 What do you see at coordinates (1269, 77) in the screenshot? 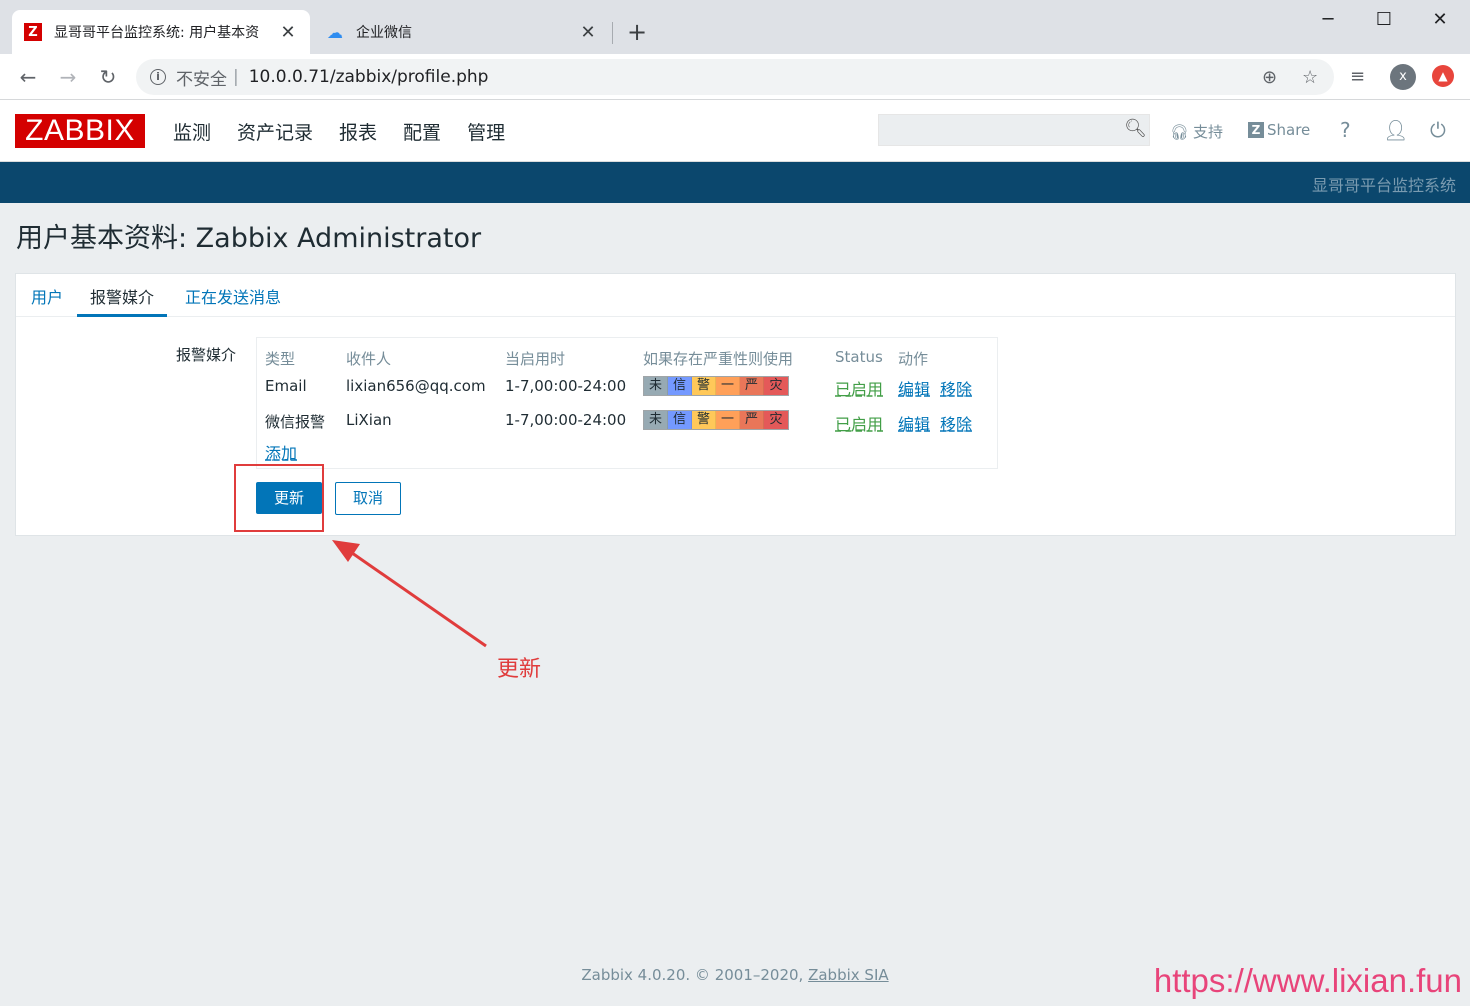
I see `zoom-icon: ⊕` at bounding box center [1269, 77].